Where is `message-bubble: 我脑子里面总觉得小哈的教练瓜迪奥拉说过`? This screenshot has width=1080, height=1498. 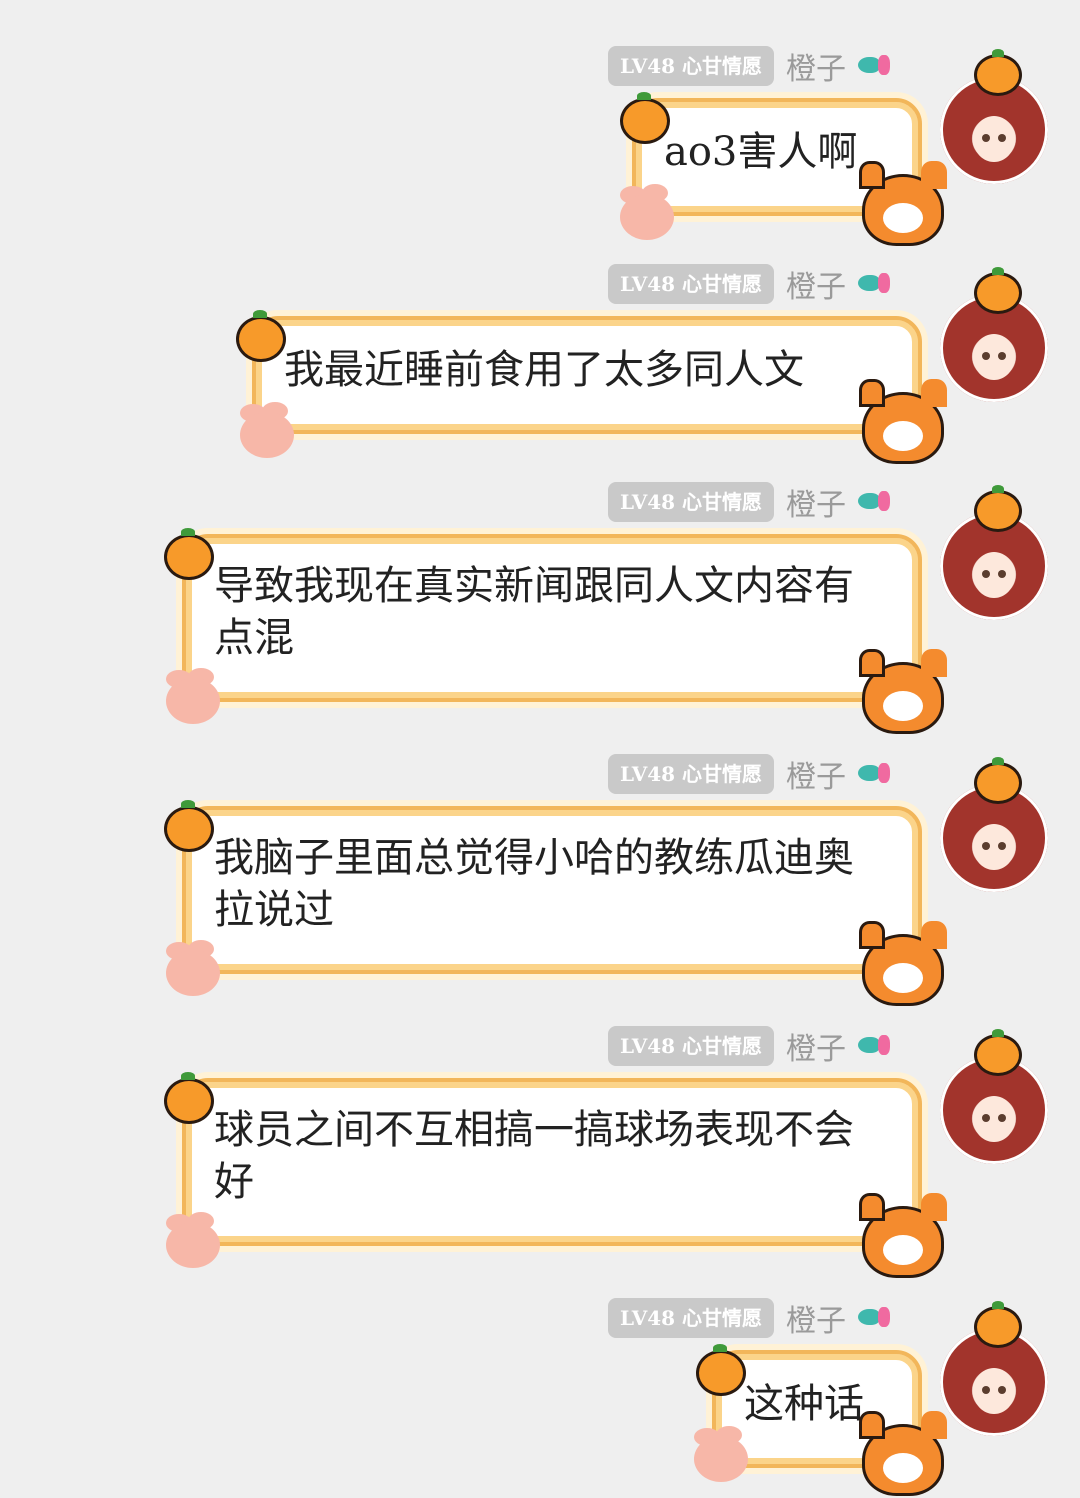 message-bubble: 我脑子里面总觉得小哈的教练瓜迪奥拉说过 is located at coordinates (552, 890).